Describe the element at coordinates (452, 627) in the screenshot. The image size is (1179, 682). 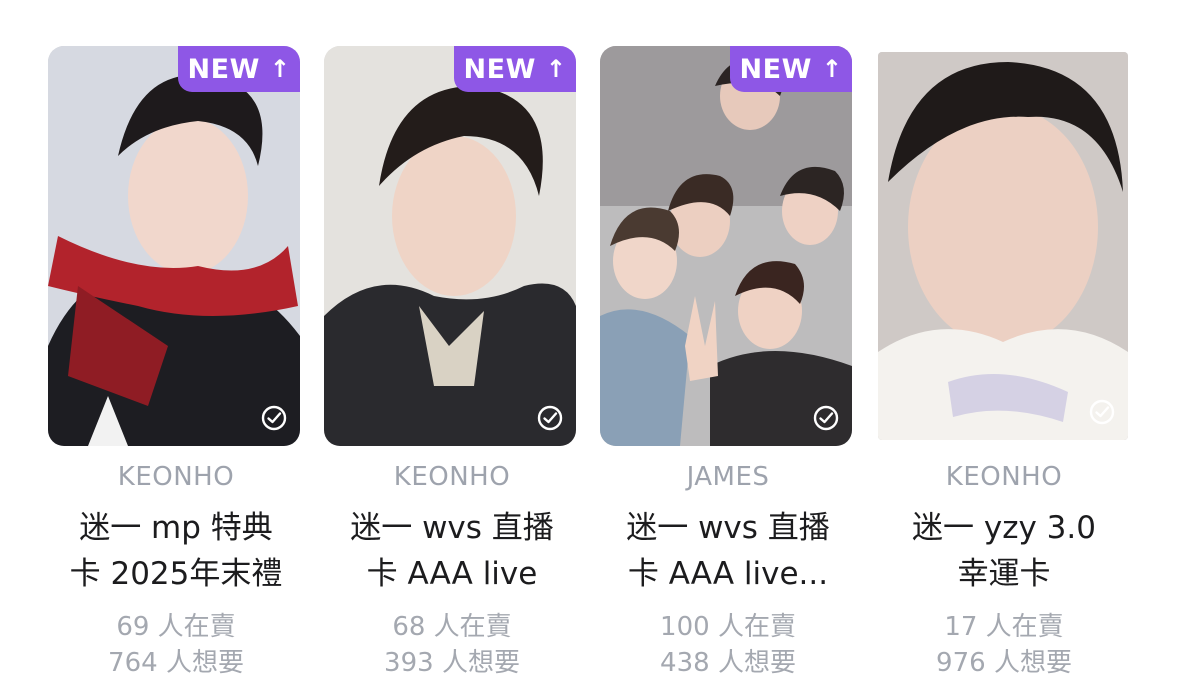
I see `selling-count: 68 人在賣` at that location.